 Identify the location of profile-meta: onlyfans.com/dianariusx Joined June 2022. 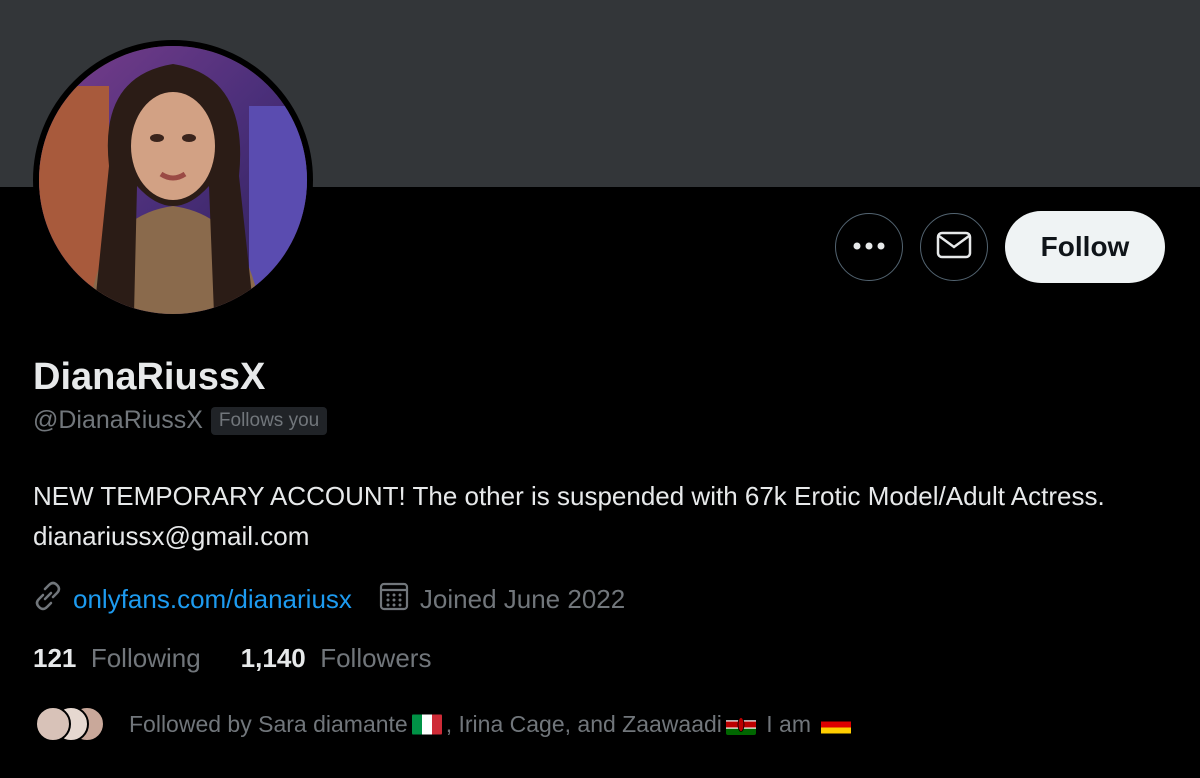
(342, 599).